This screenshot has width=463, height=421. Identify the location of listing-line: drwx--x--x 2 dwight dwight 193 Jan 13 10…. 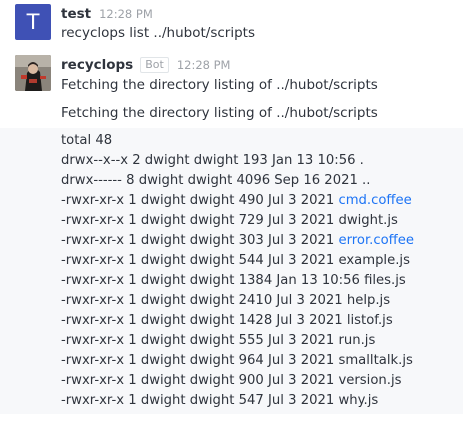
(237, 161).